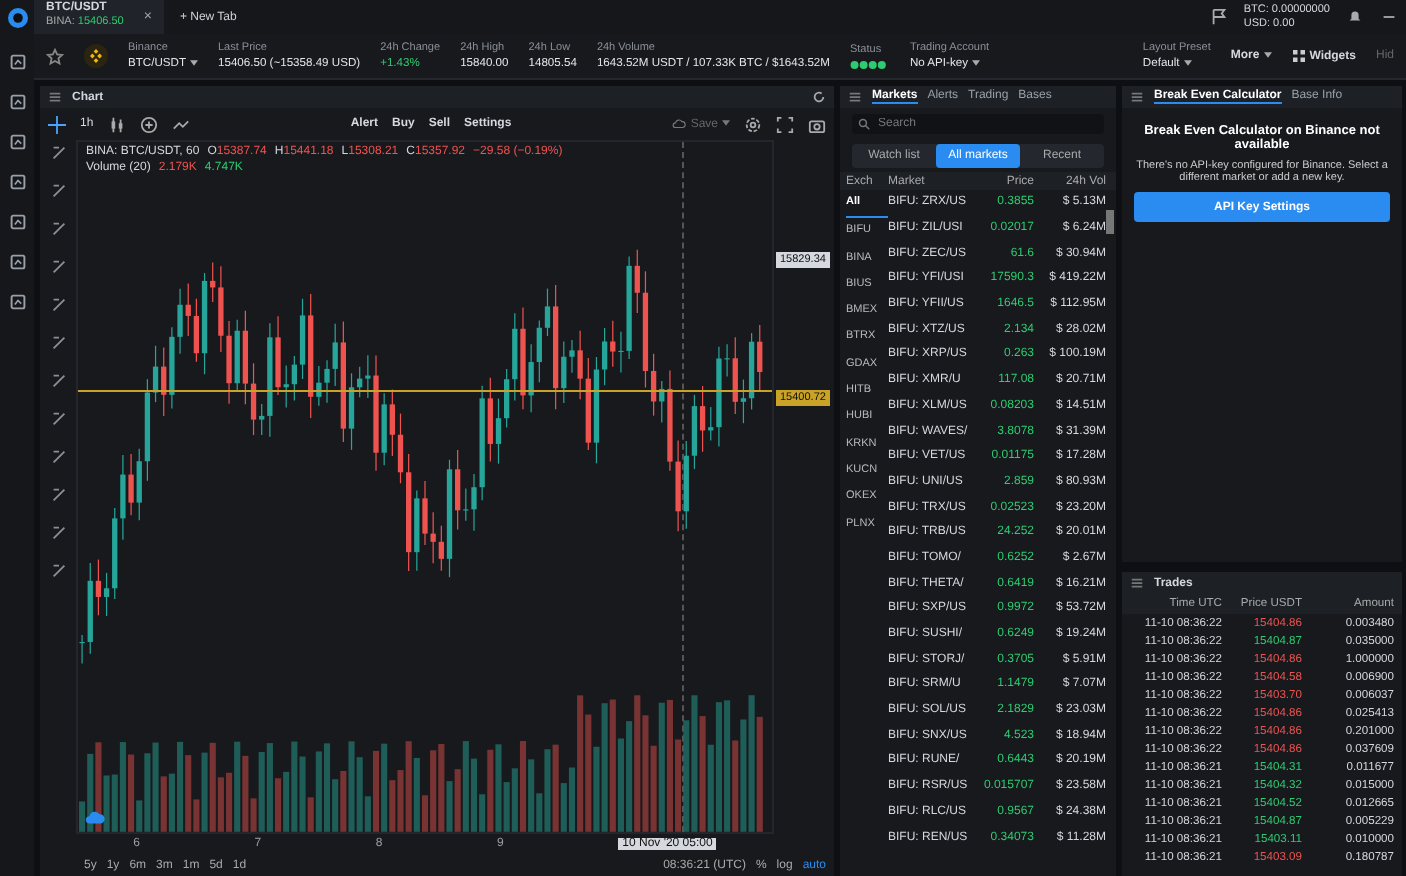 This screenshot has height=876, width=1406. I want to click on star-icon, so click(55, 56).